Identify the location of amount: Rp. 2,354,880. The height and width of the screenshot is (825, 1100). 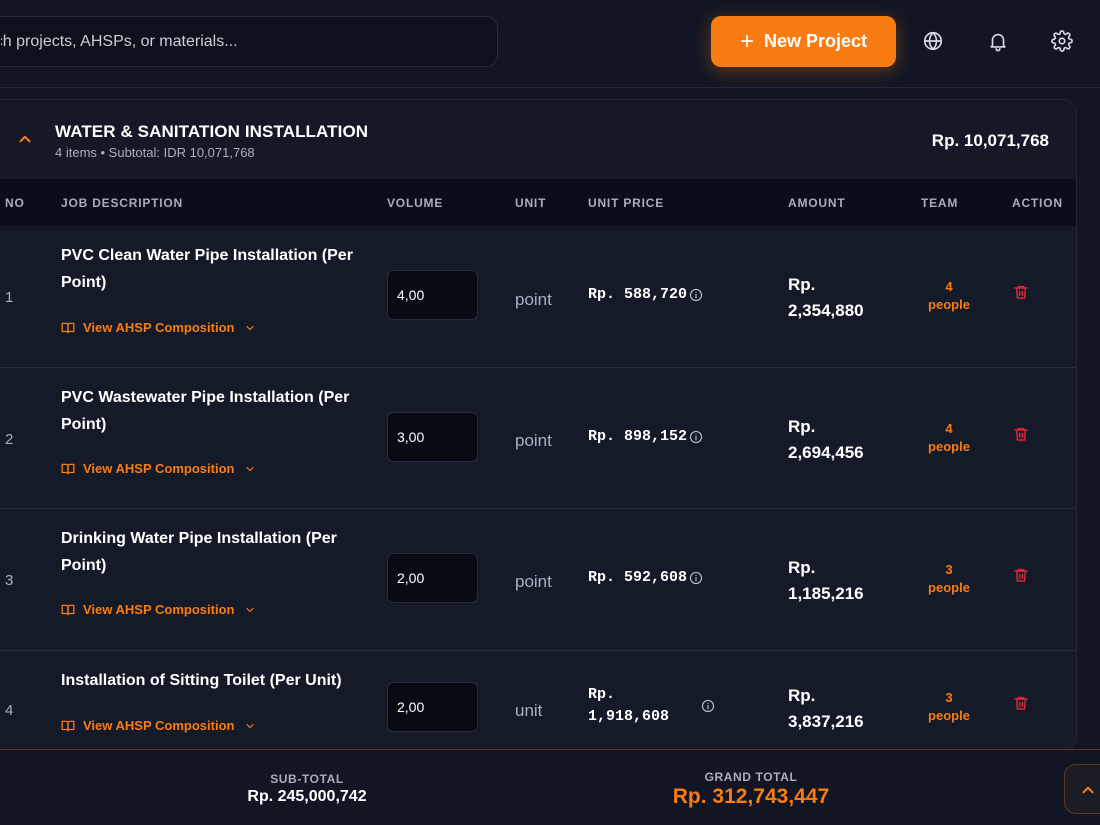
(838, 298).